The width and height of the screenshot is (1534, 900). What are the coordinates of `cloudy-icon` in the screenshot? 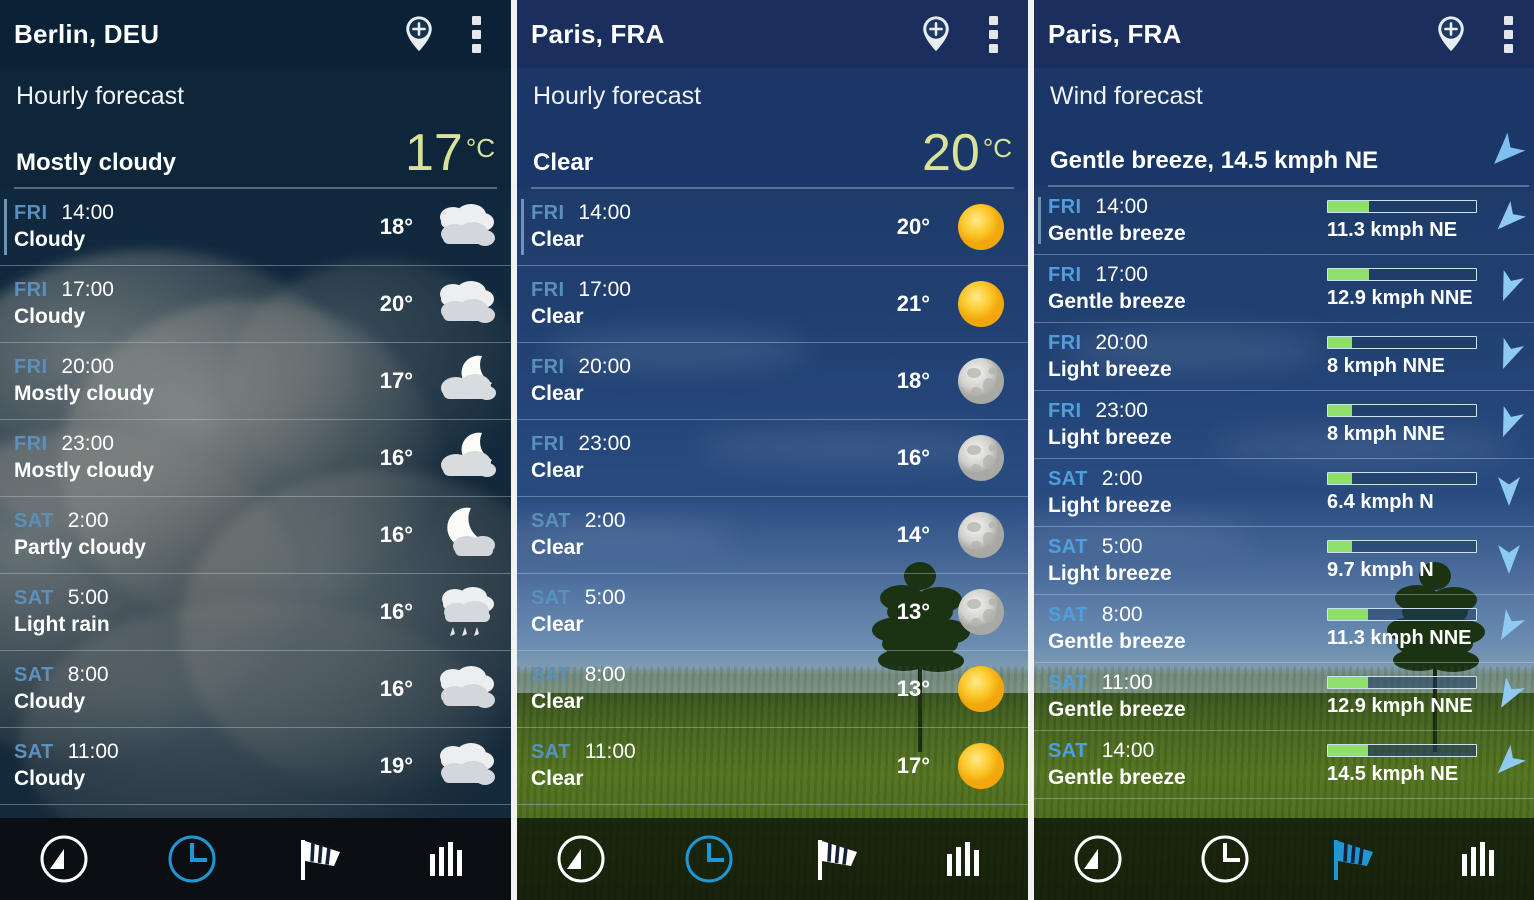 It's located at (462, 227).